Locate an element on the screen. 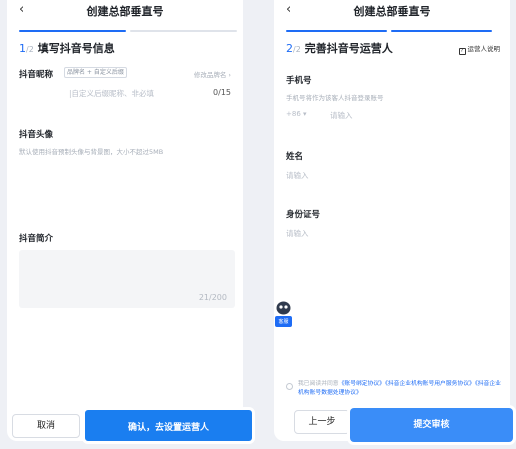 This screenshot has height=449, width=516. rename-brand-link: 修改品牌名 › is located at coordinates (212, 74).